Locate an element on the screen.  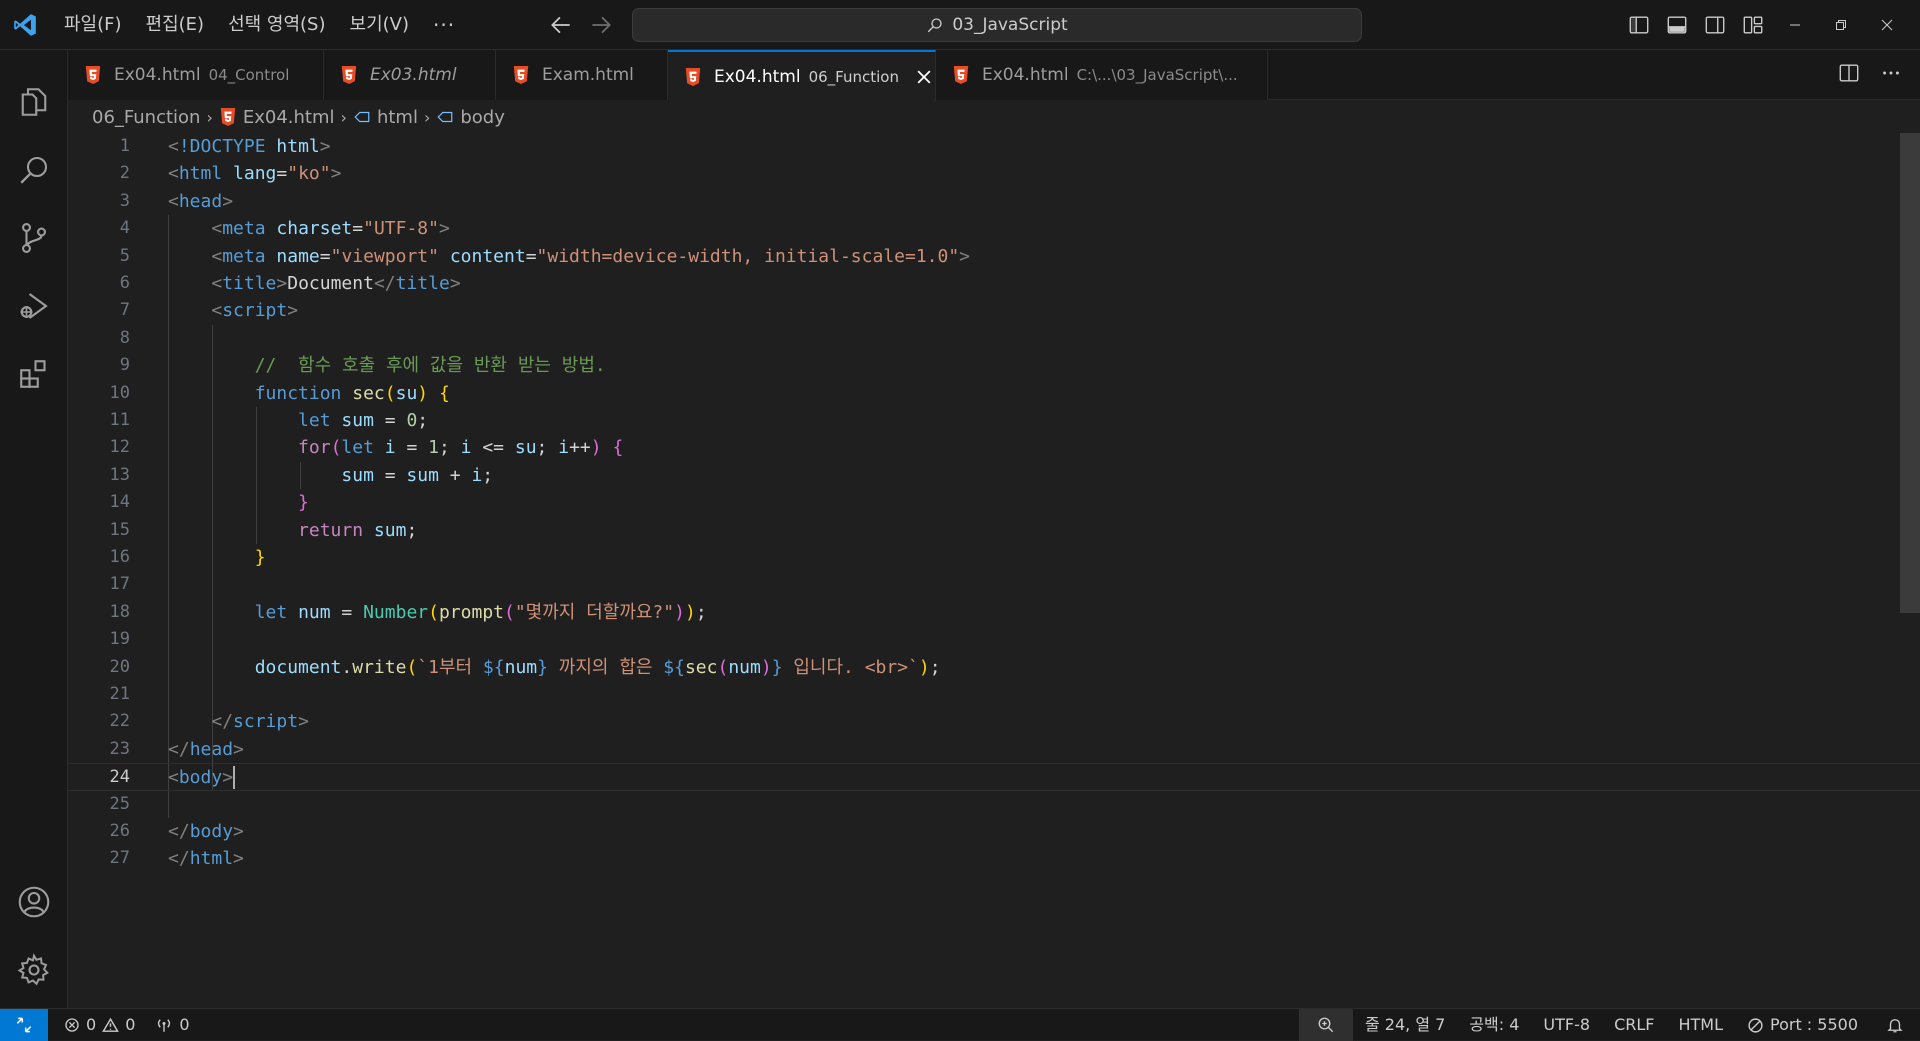
code-text: <script> is located at coordinates (233, 310).